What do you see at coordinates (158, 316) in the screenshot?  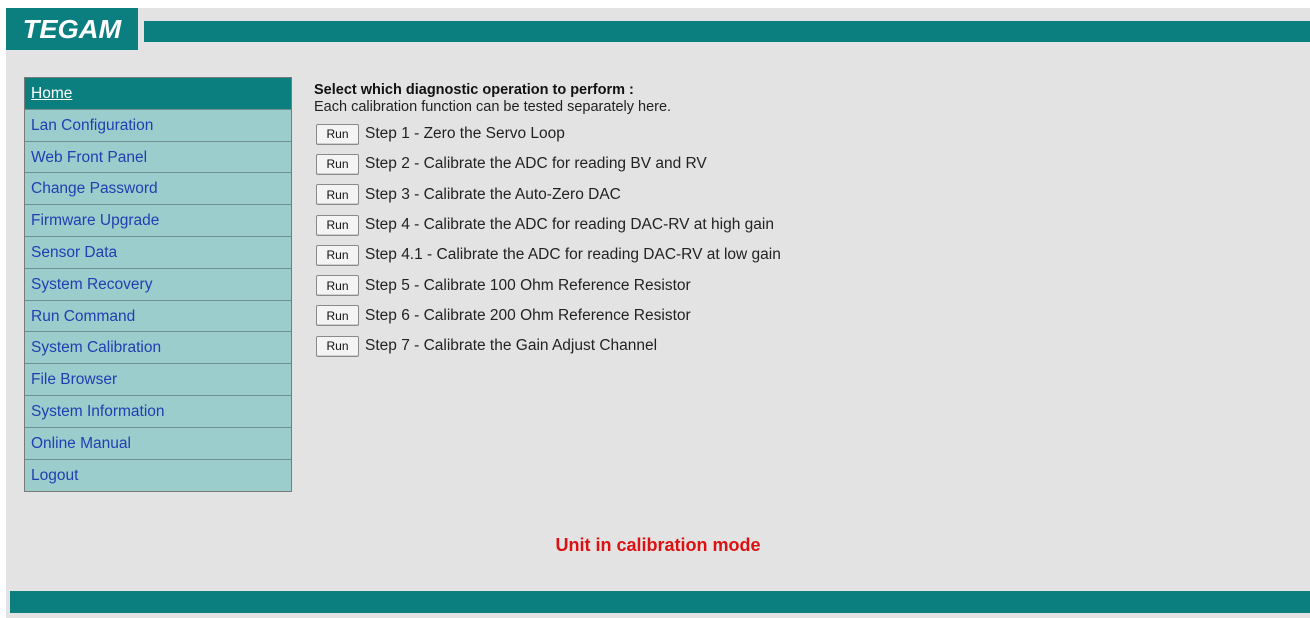 I see `sidebar-item-run-command: Run Command` at bounding box center [158, 316].